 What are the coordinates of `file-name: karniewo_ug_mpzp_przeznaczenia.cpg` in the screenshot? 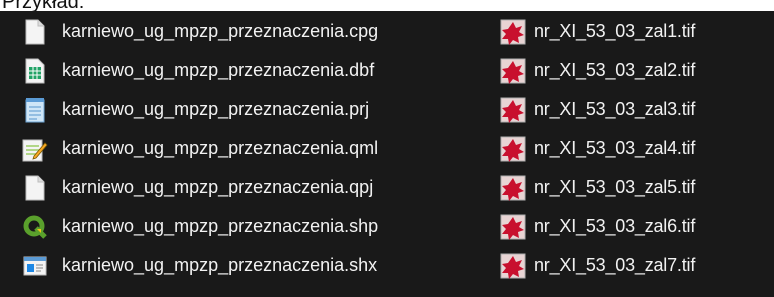 It's located at (220, 31).